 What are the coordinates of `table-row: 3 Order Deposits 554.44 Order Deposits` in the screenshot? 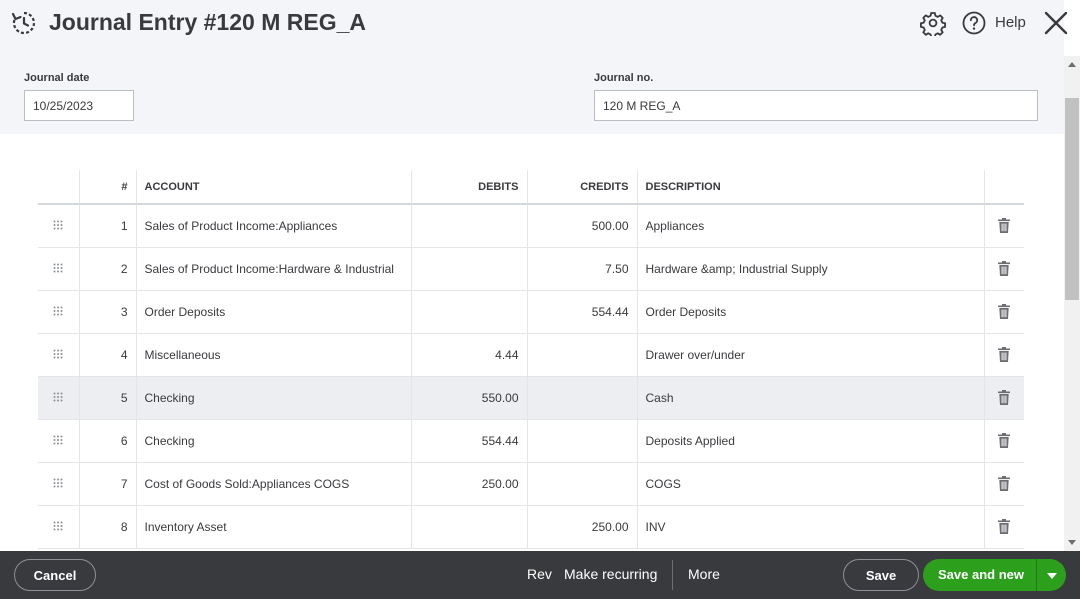 It's located at (531, 312).